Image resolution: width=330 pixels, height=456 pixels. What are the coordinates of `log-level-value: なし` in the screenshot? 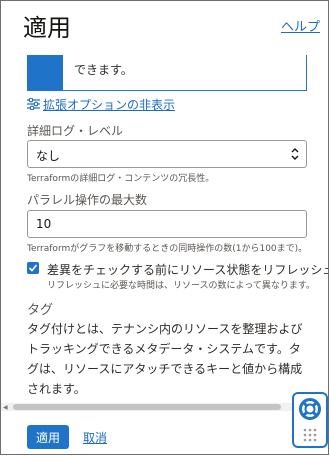 It's located at (48, 156).